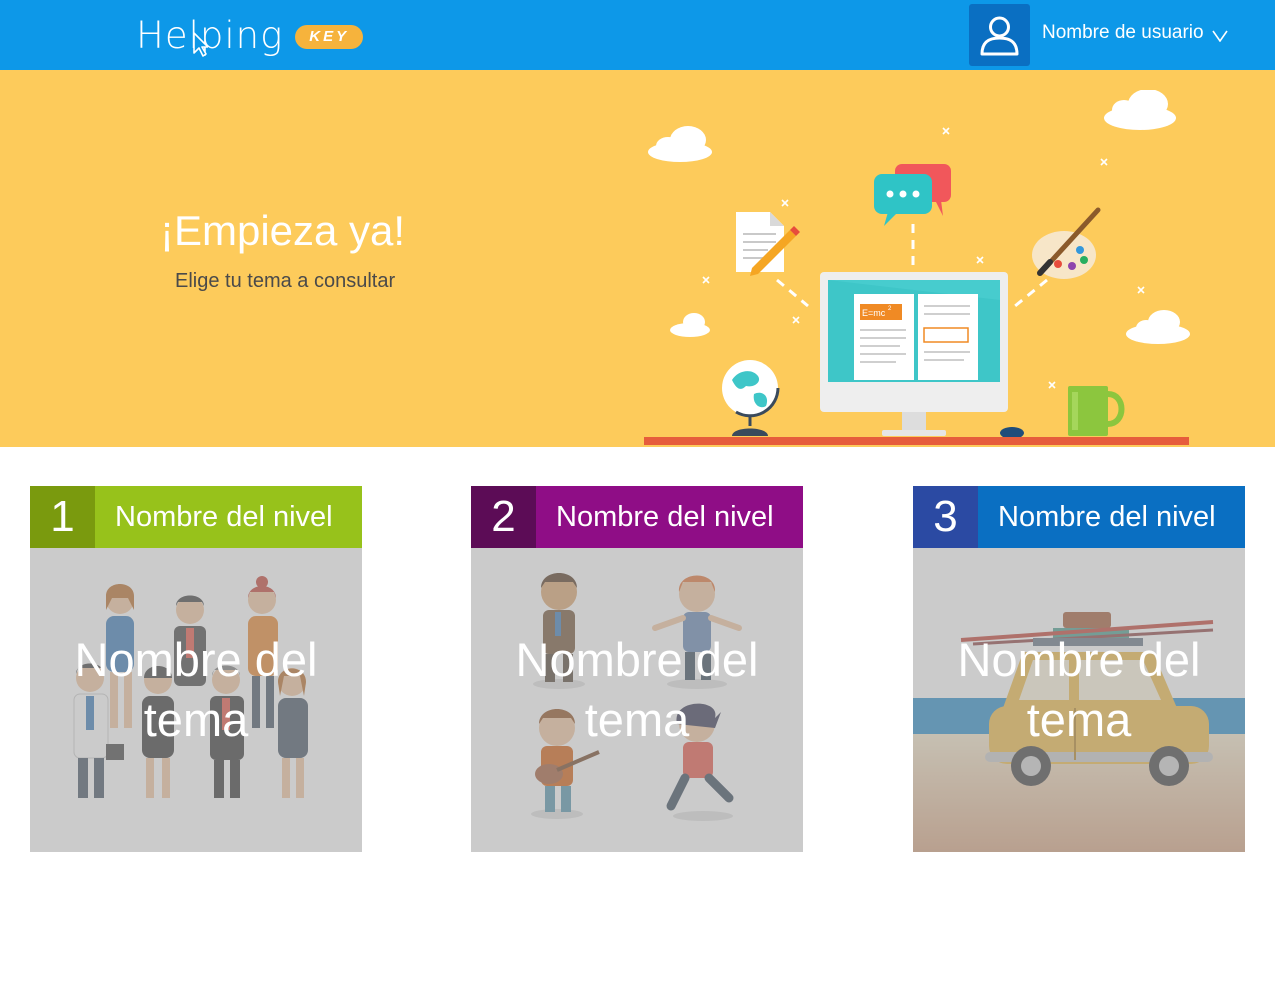 This screenshot has width=1275, height=1007. What do you see at coordinates (62, 517) in the screenshot?
I see `level-number: 1` at bounding box center [62, 517].